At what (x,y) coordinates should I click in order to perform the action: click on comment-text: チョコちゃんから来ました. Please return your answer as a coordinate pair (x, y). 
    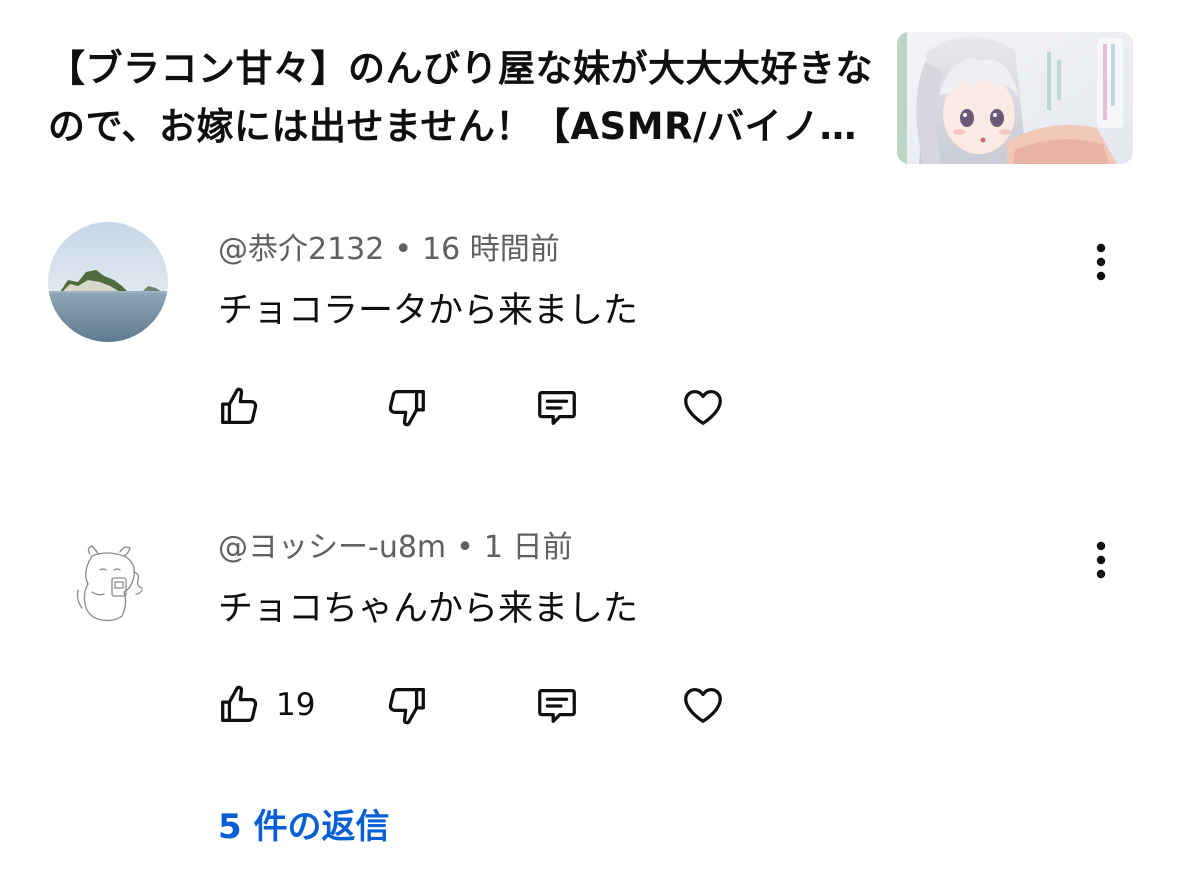
    Looking at the image, I should click on (428, 609).